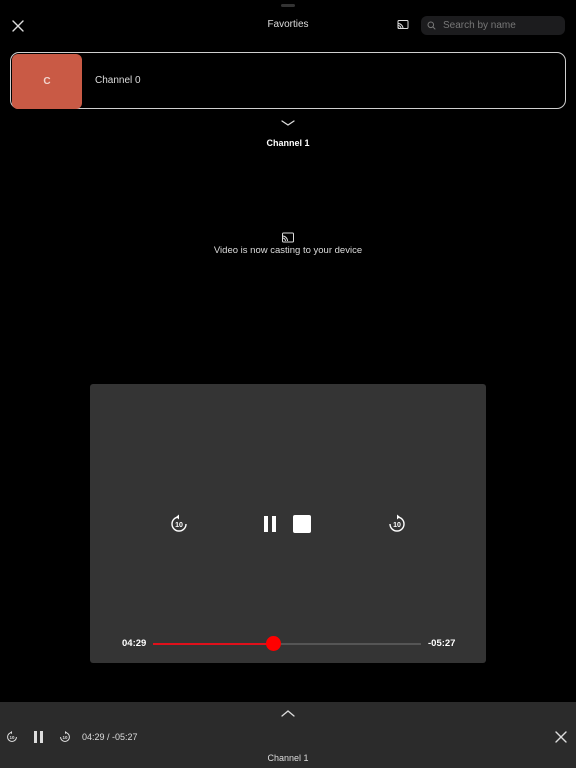 The width and height of the screenshot is (576, 768). Describe the element at coordinates (288, 143) in the screenshot. I see `player-channel-title: Channel 1` at that location.